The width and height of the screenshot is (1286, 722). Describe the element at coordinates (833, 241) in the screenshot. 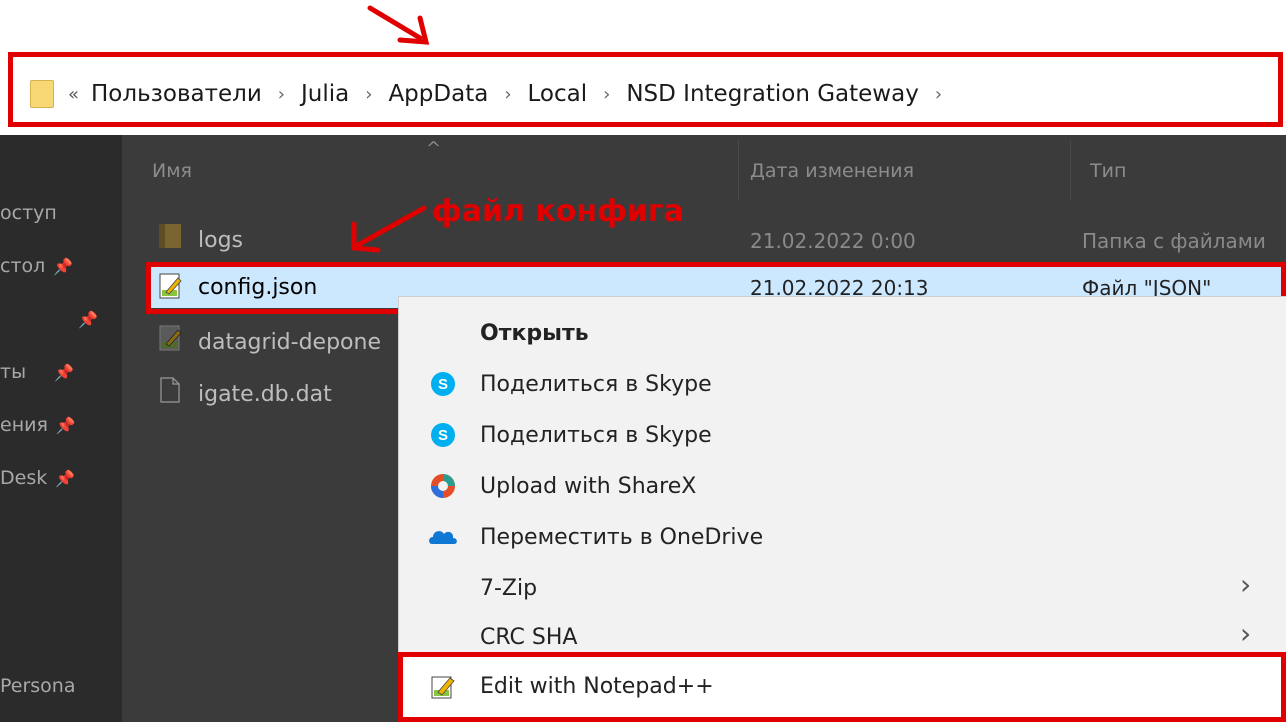

I see `file-date: 21.02.2022 0:00` at that location.